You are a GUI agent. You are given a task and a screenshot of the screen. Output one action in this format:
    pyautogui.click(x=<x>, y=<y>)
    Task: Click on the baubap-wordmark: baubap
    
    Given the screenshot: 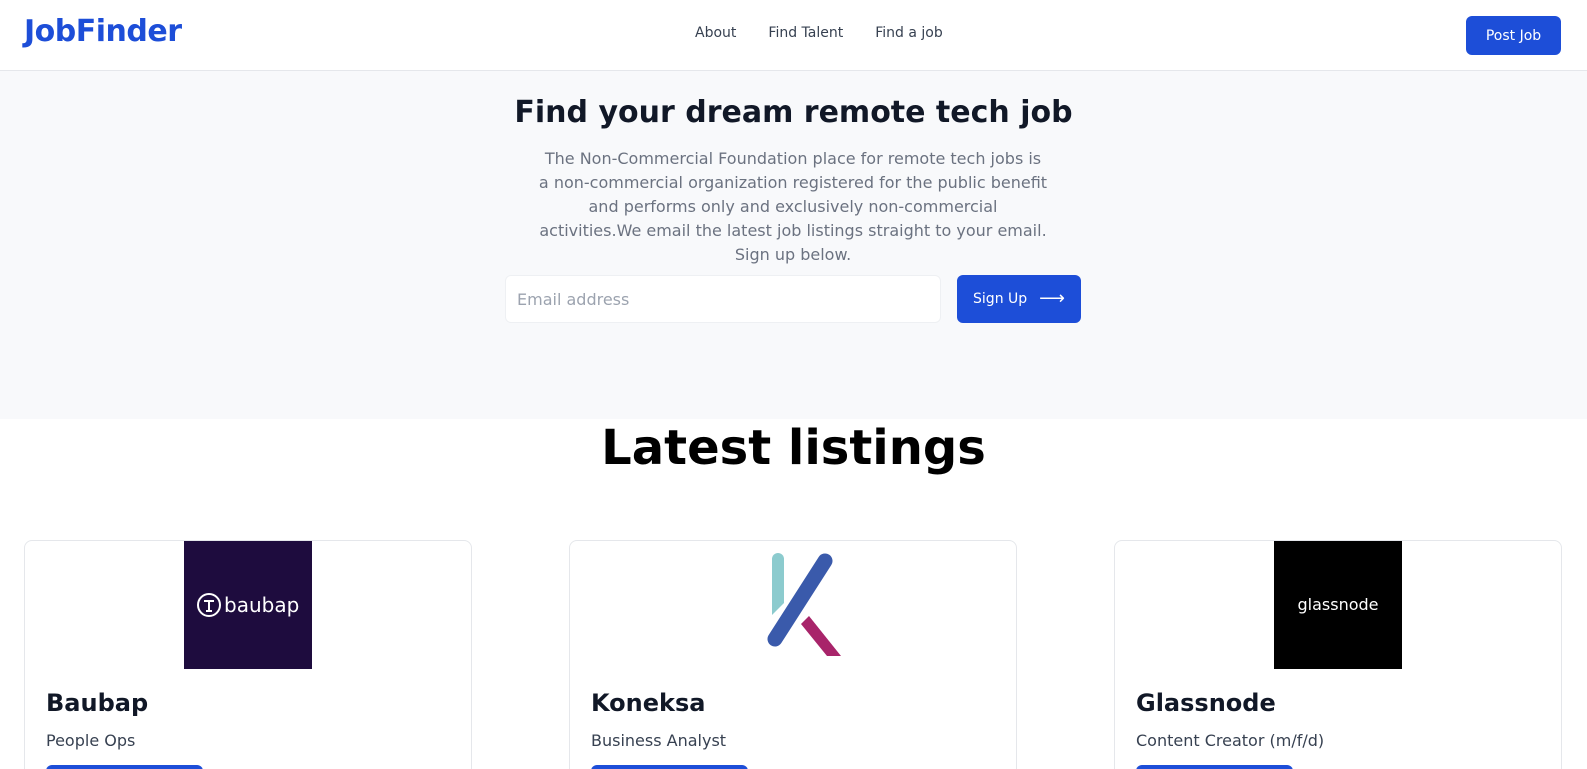 What is the action you would take?
    pyautogui.click(x=248, y=605)
    